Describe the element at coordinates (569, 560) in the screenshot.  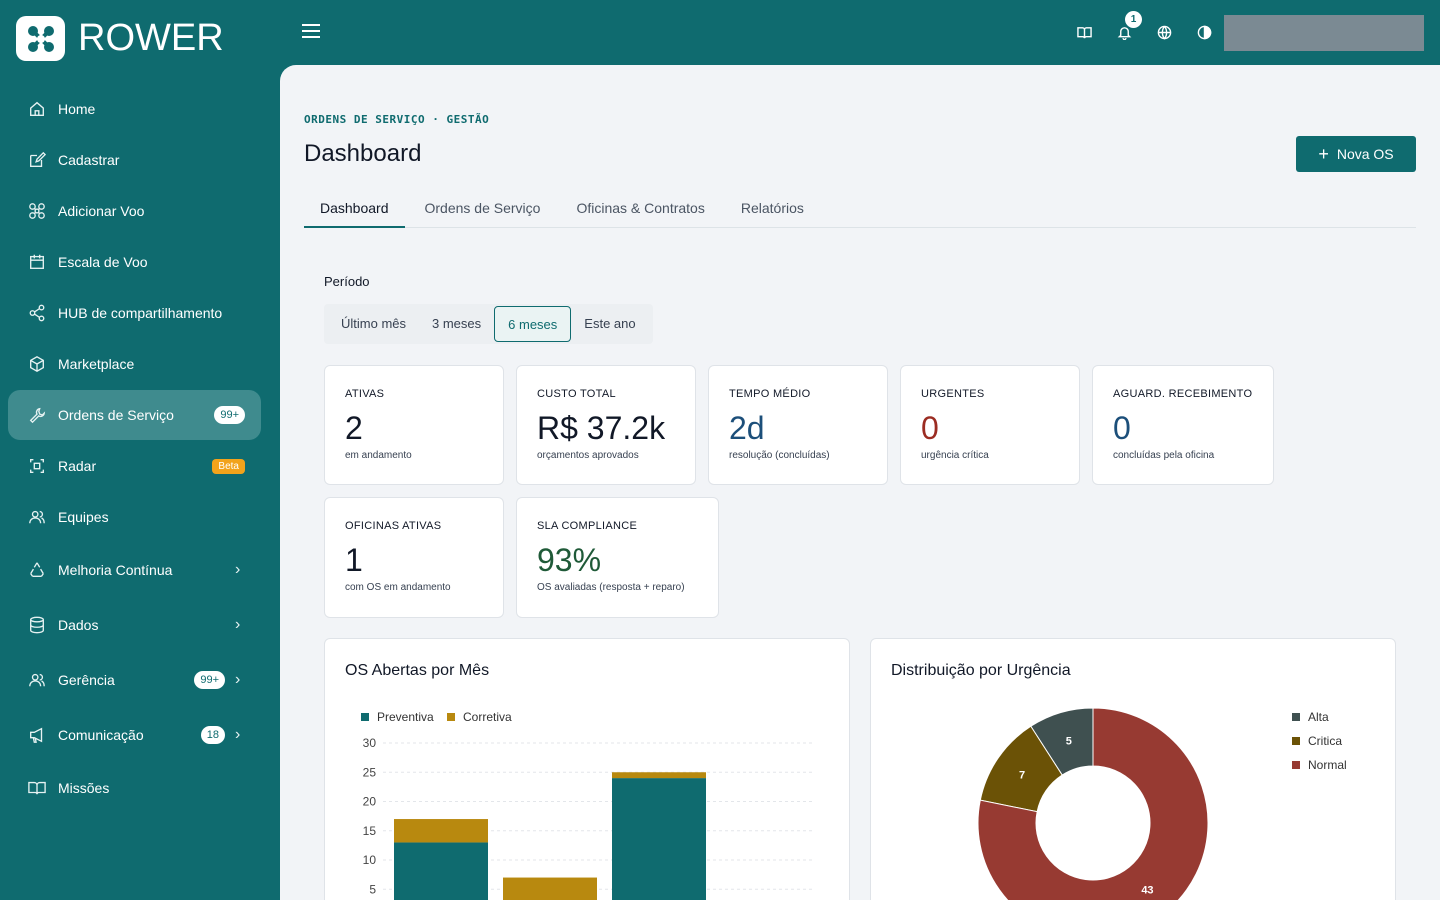
I see `kpi-value: 93%` at that location.